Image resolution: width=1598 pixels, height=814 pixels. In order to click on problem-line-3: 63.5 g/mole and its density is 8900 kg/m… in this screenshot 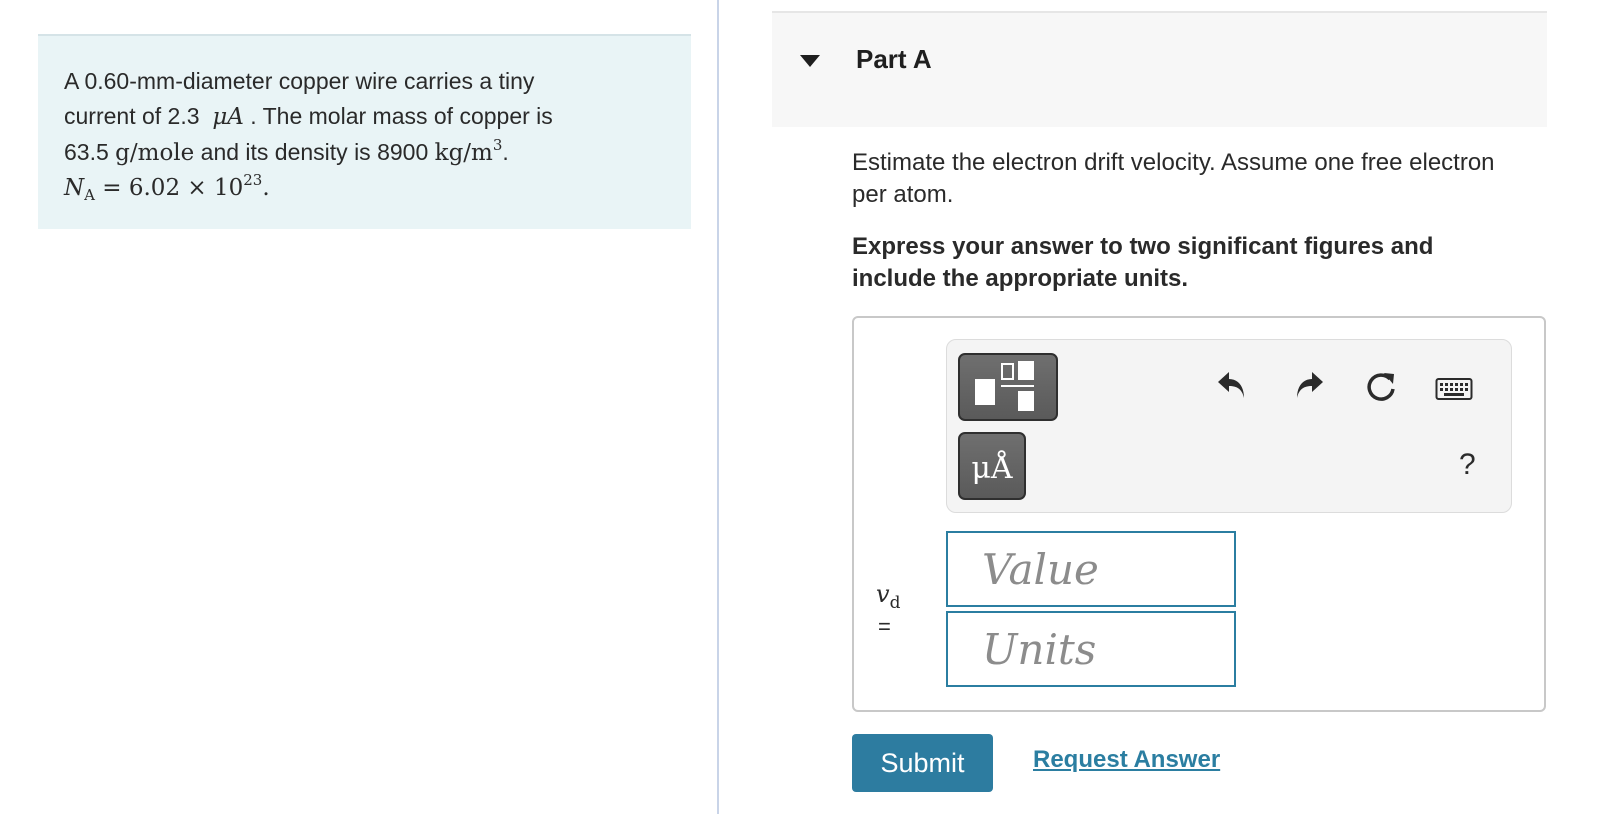, I will do `click(286, 151)`.